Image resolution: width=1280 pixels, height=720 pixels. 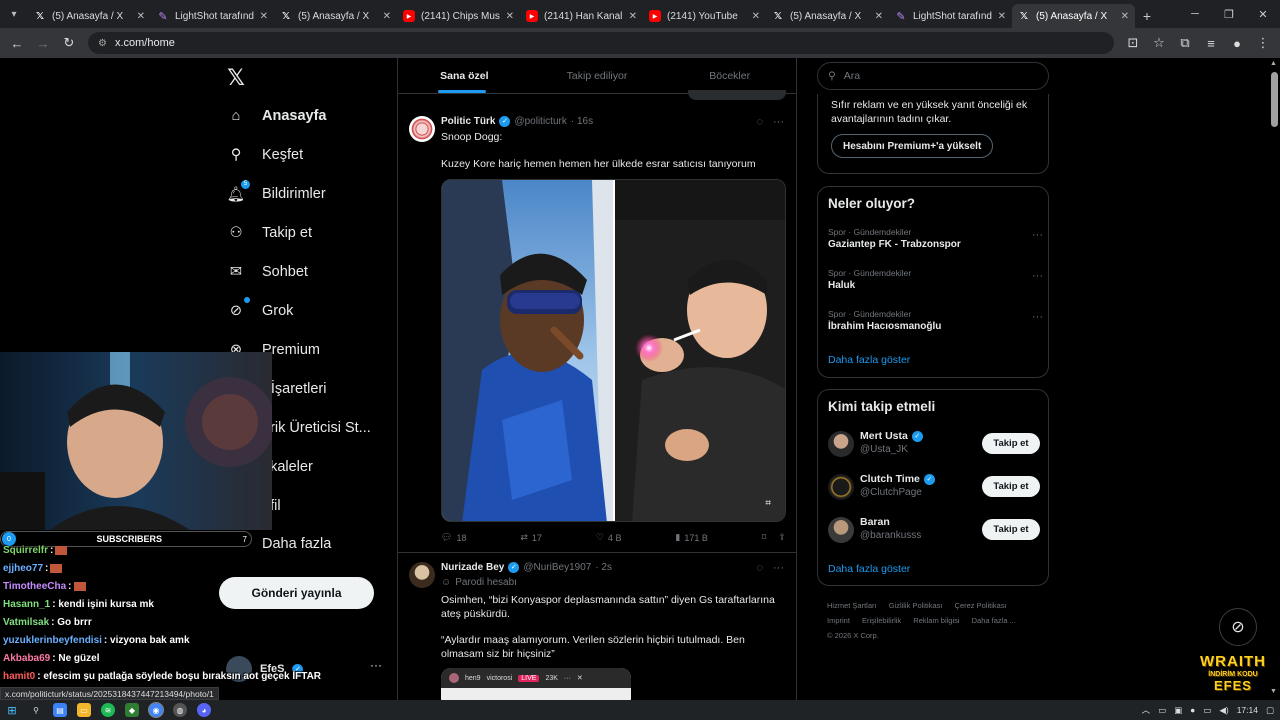 I want to click on file-explorer-icon: ▭, so click(x=84, y=710).